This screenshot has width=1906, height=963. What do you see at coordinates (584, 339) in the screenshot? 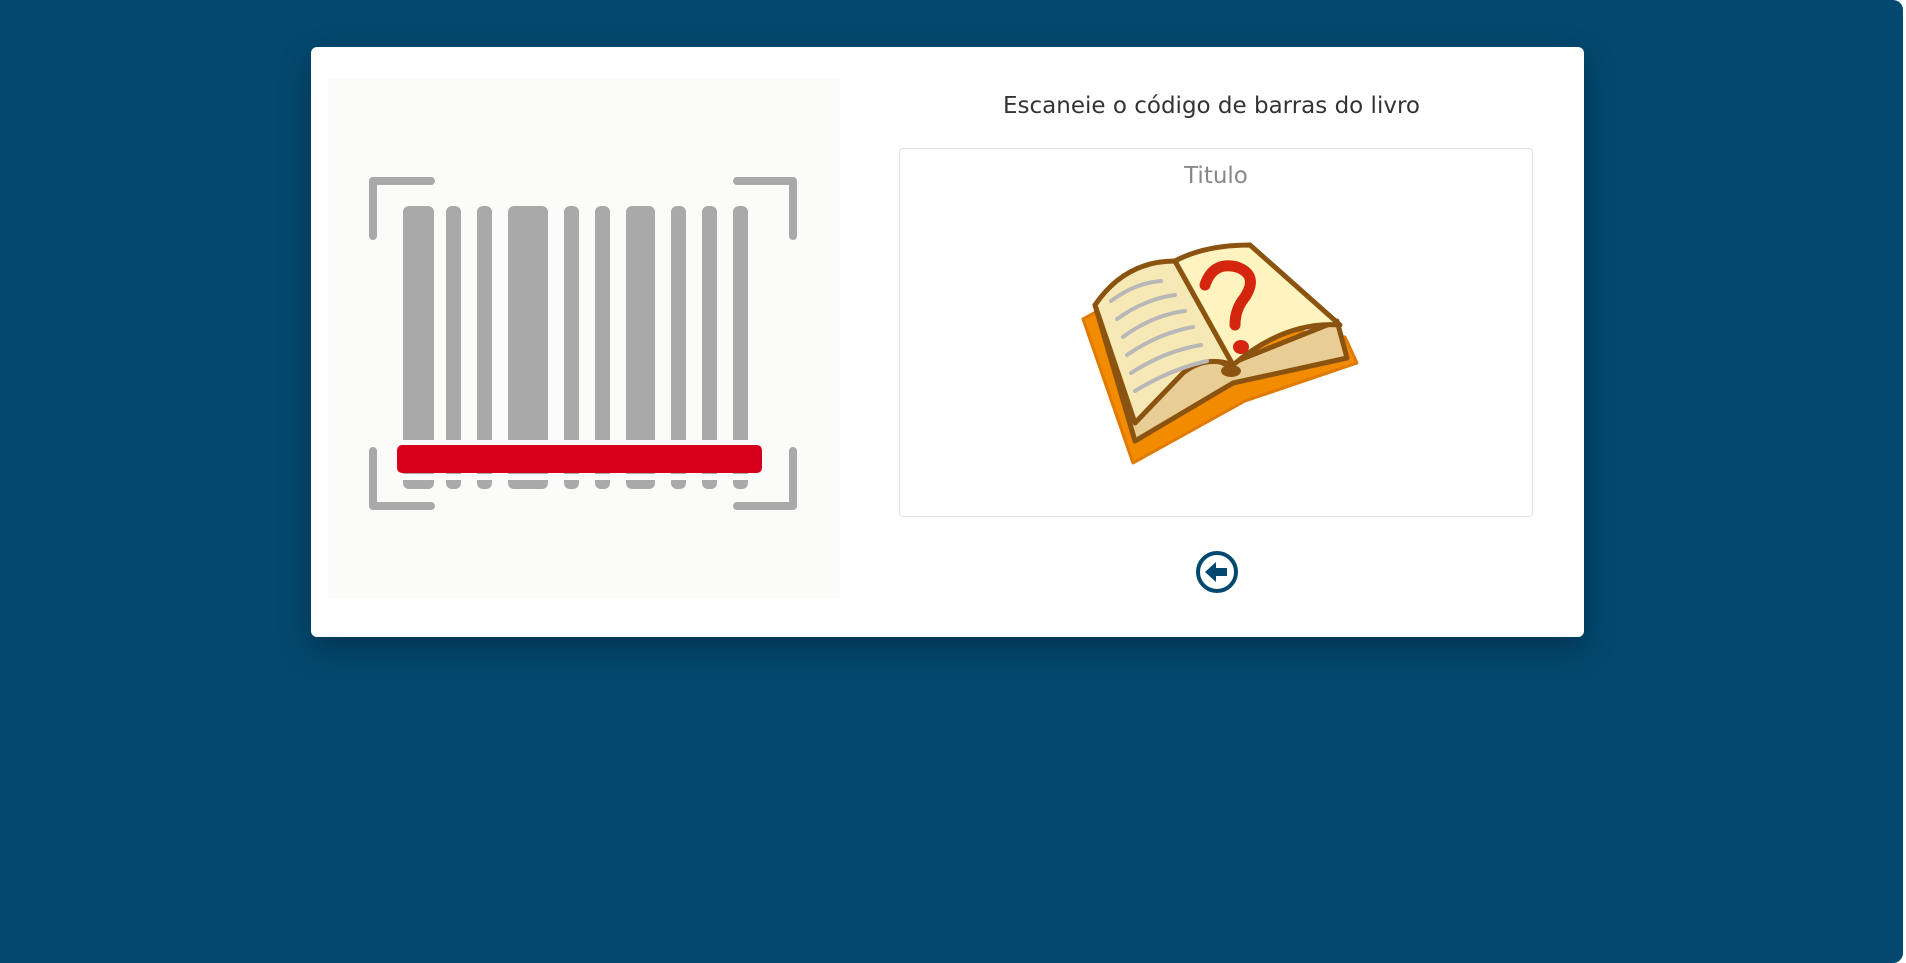
I see `barcode-scan-icon` at bounding box center [584, 339].